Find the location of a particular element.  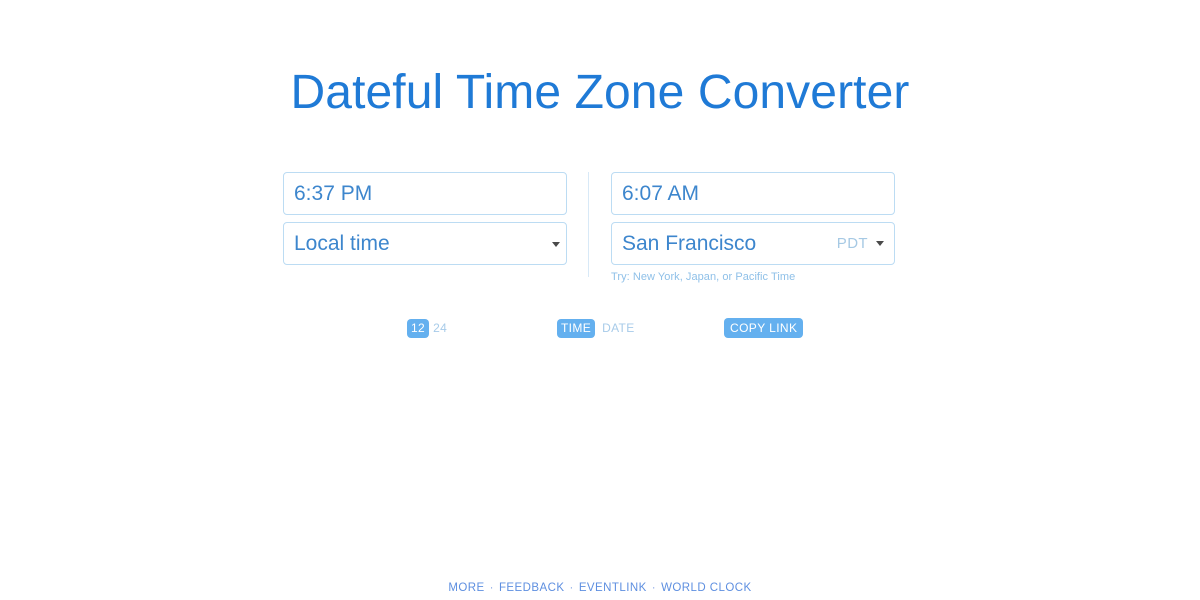

footer-link-world-clock: WORLD CLOCK is located at coordinates (706, 588).